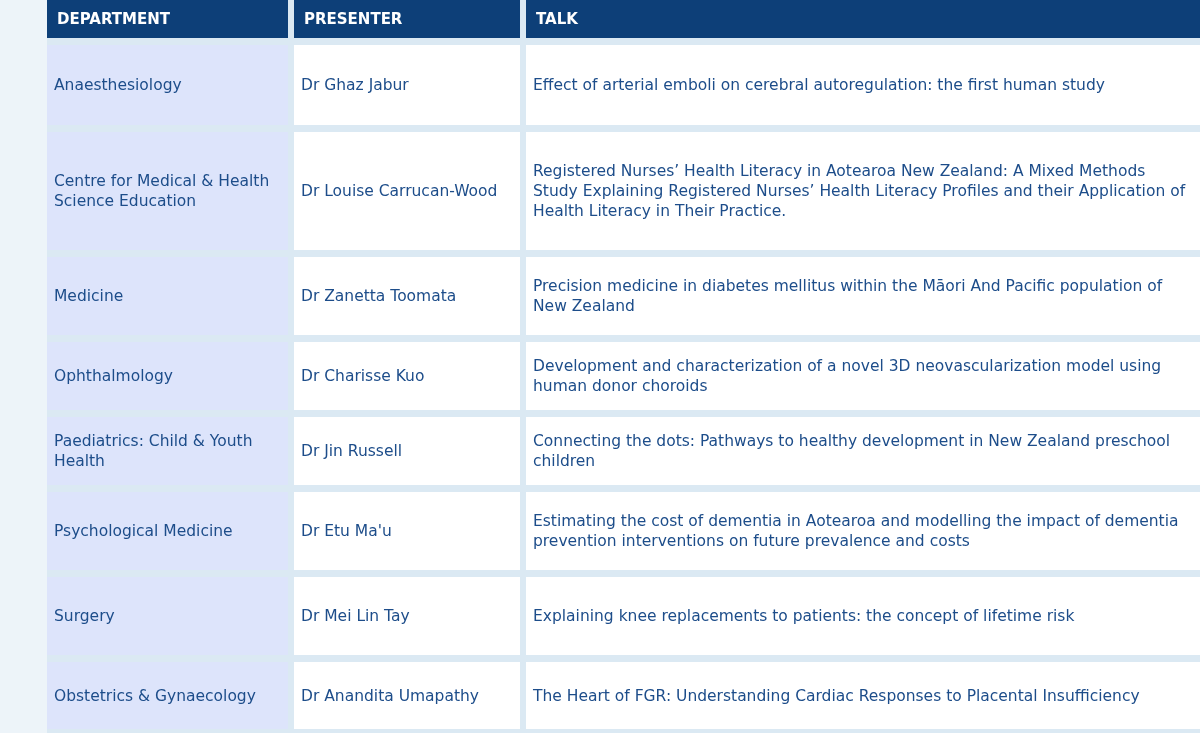 The width and height of the screenshot is (1200, 733). What do you see at coordinates (863, 376) in the screenshot?
I see `table-cell: Development and characterization of a novel 3D neovascularization model using human donor choroids` at bounding box center [863, 376].